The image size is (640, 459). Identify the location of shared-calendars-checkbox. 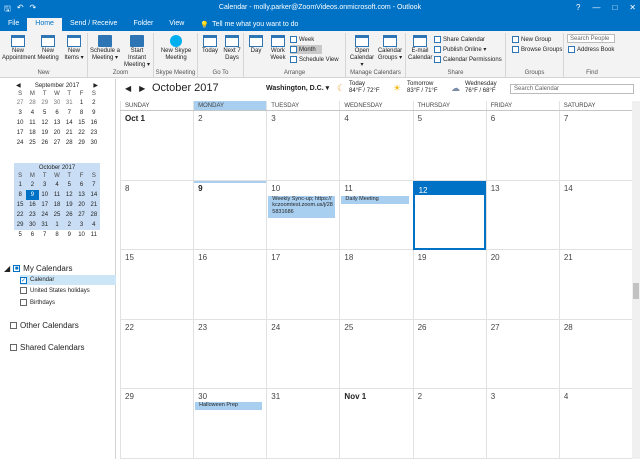
(13, 347).